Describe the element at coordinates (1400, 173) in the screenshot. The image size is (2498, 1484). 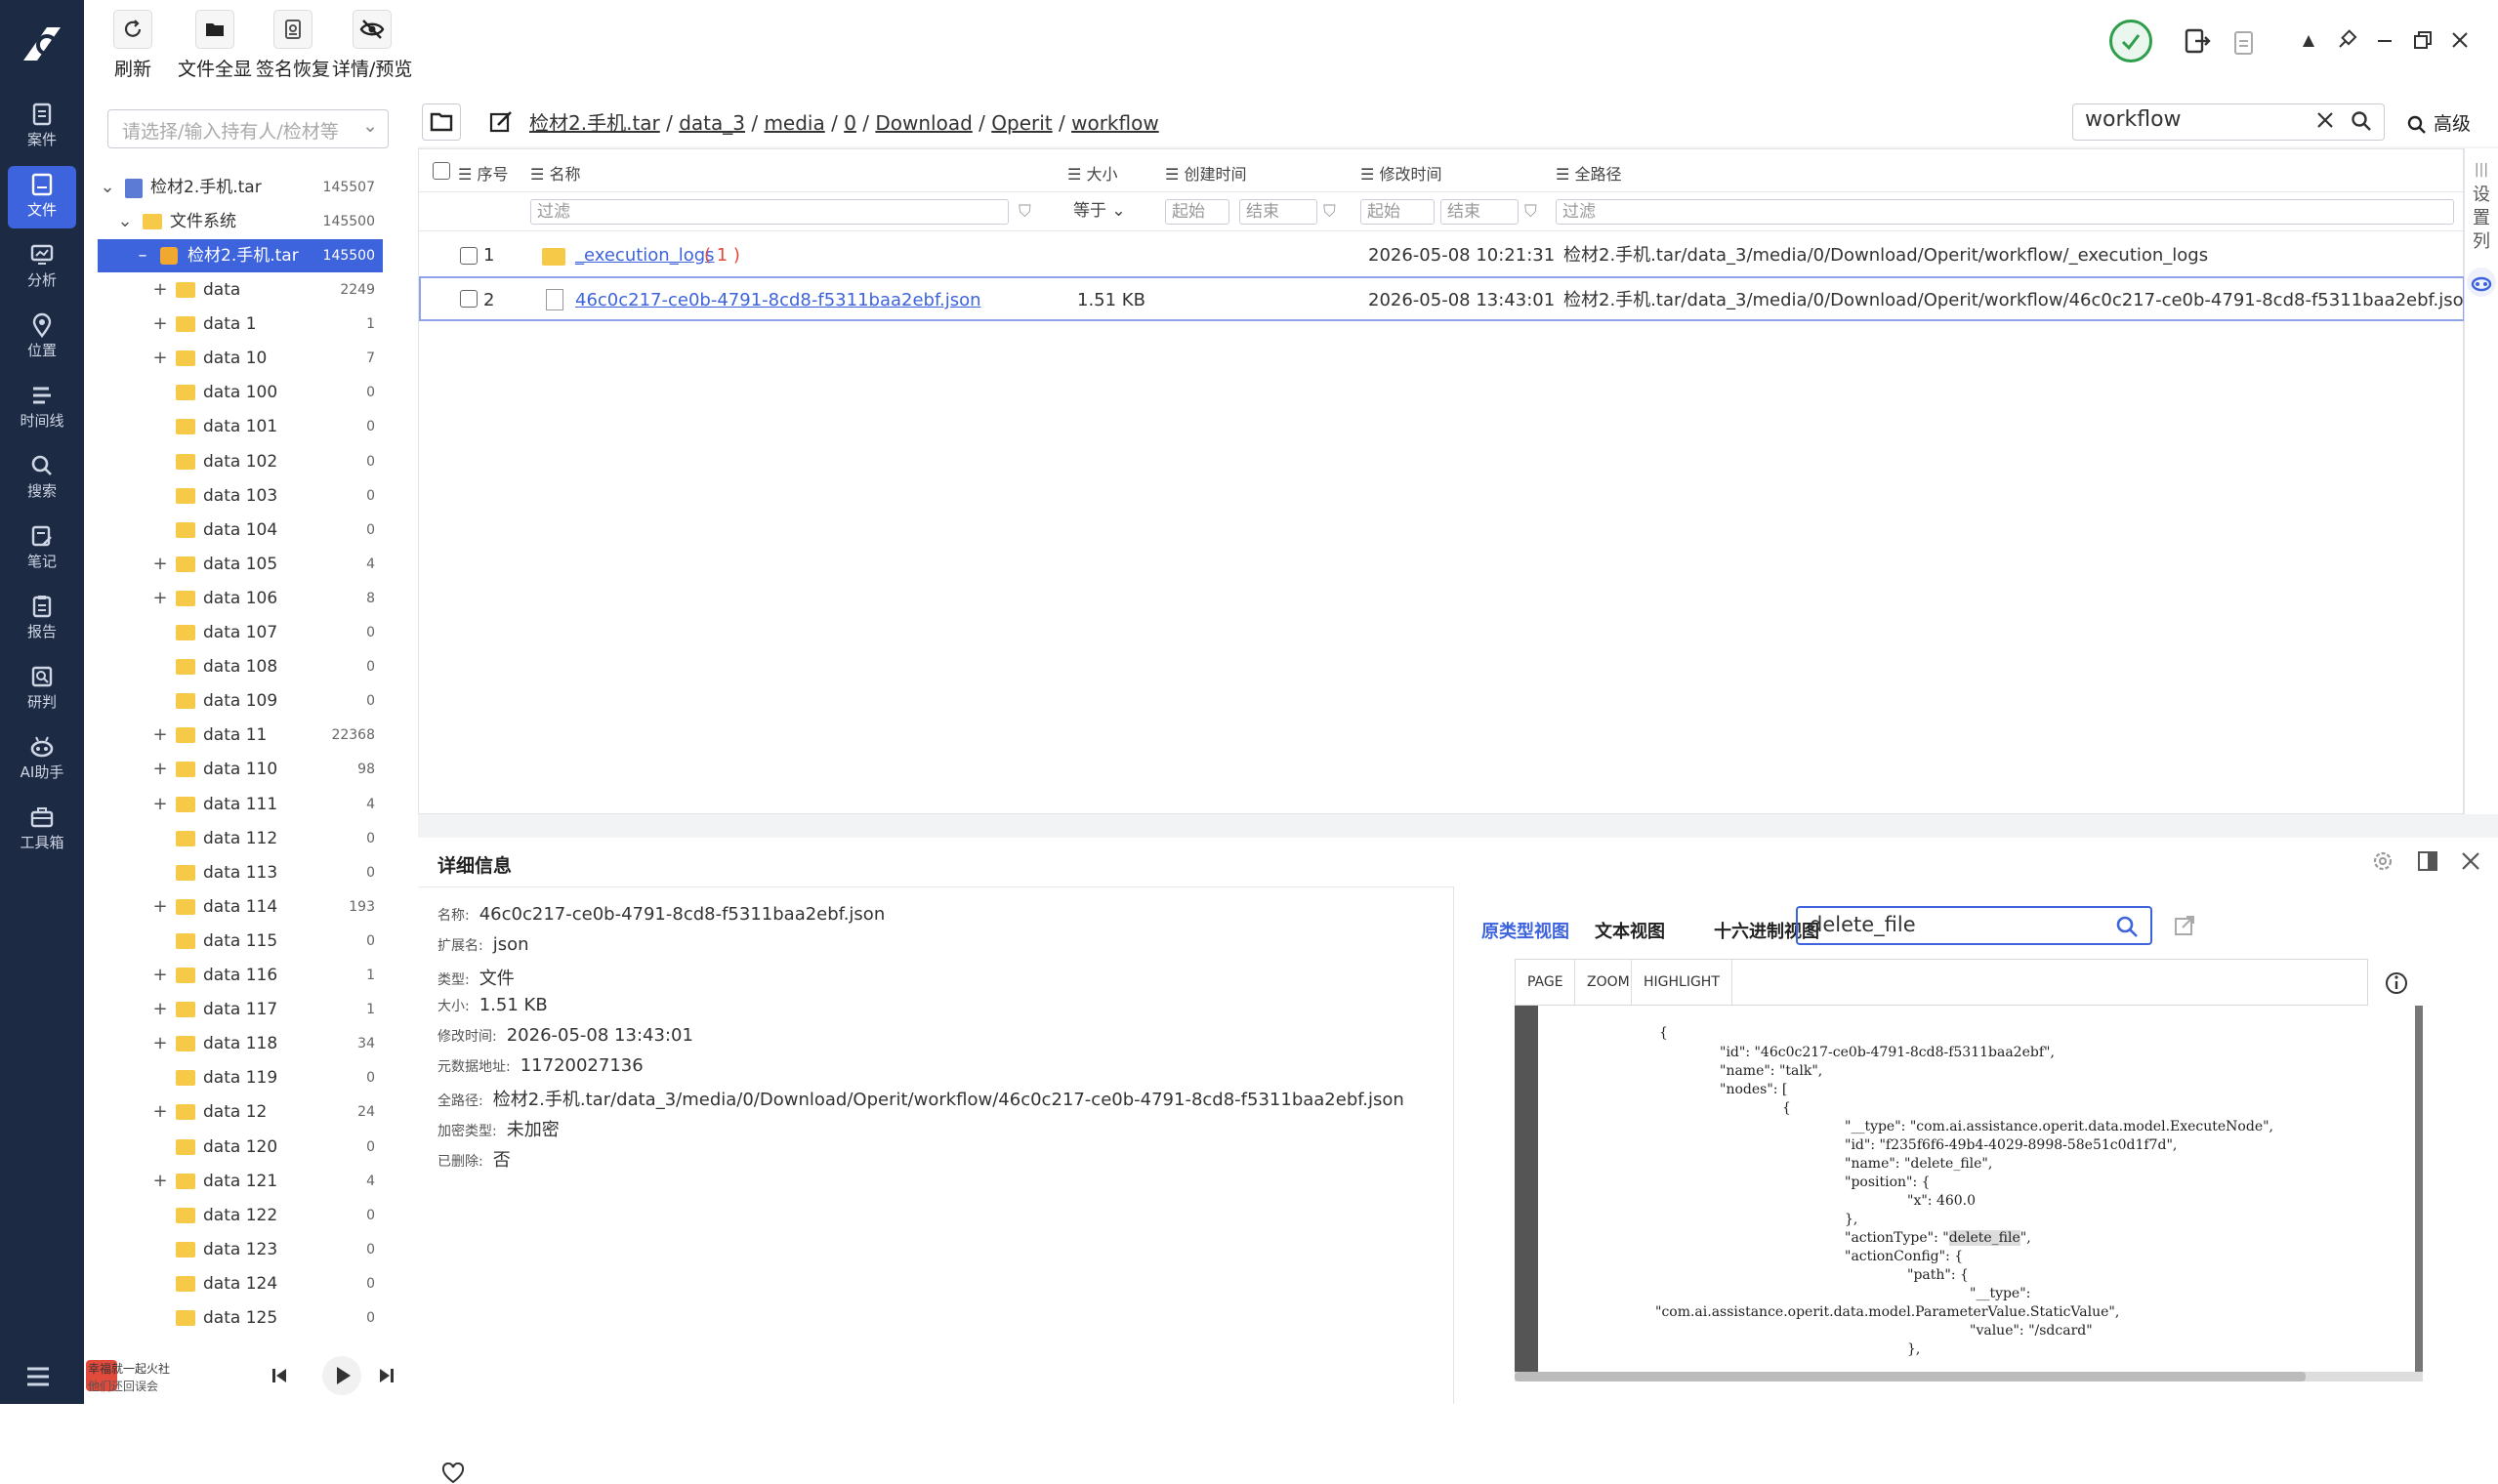
I see `column-modified: ☰ 修改时间` at that location.